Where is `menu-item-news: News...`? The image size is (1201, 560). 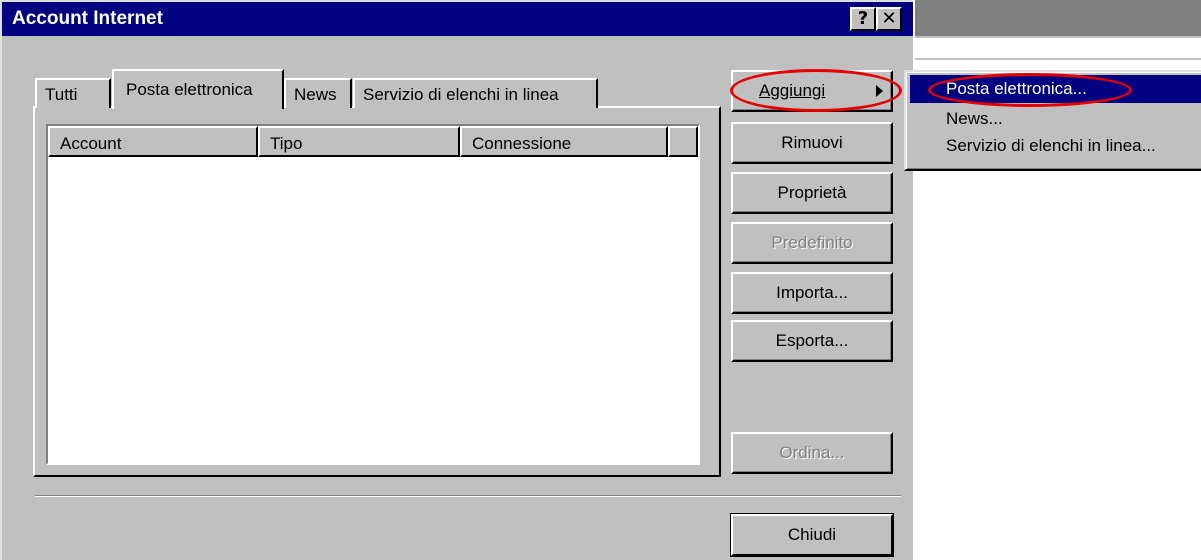 menu-item-news: News... is located at coordinates (1055, 119).